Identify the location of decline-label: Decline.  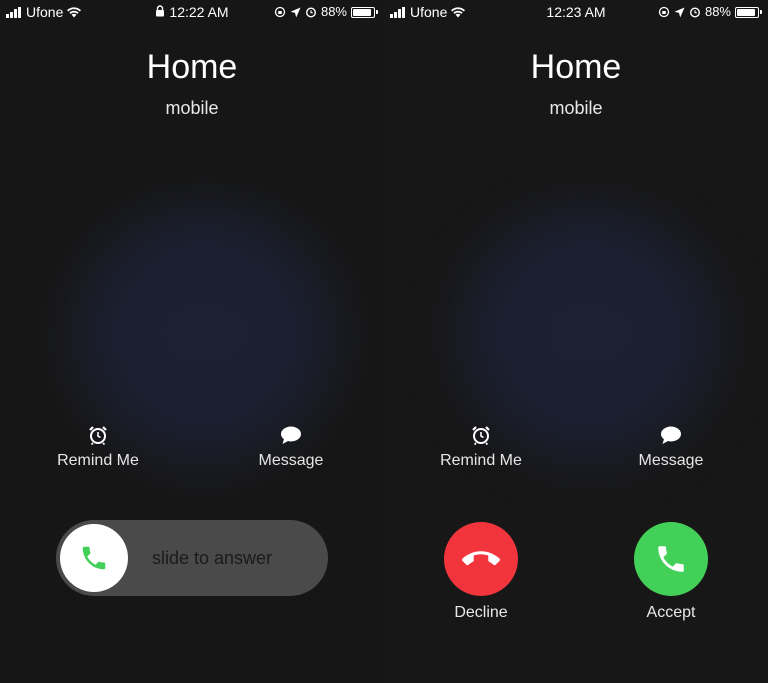
(481, 612).